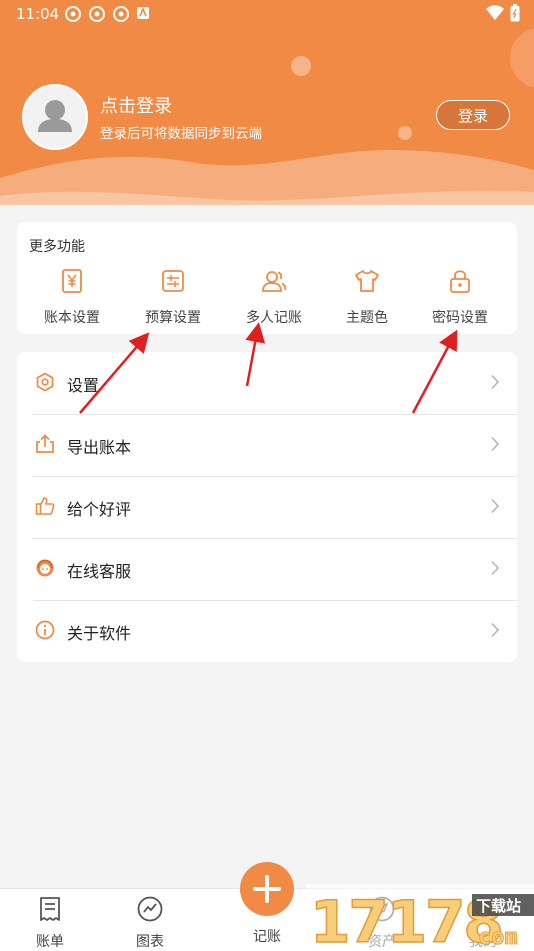 The image size is (534, 951). I want to click on menu-item-label: 关于软件, so click(99, 633).